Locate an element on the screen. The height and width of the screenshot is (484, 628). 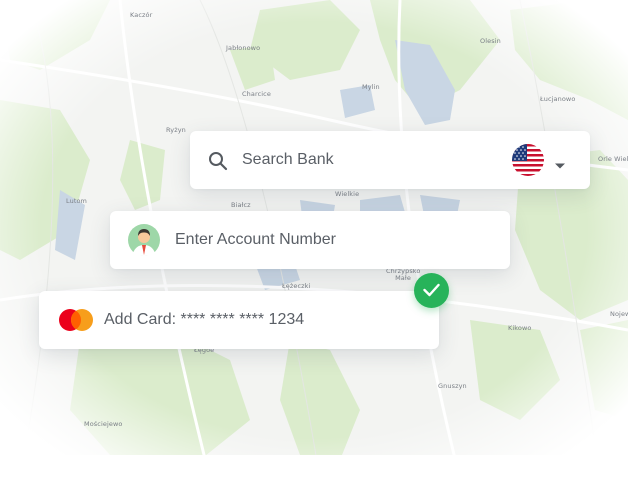
mastercard-icon is located at coordinates (76, 320).